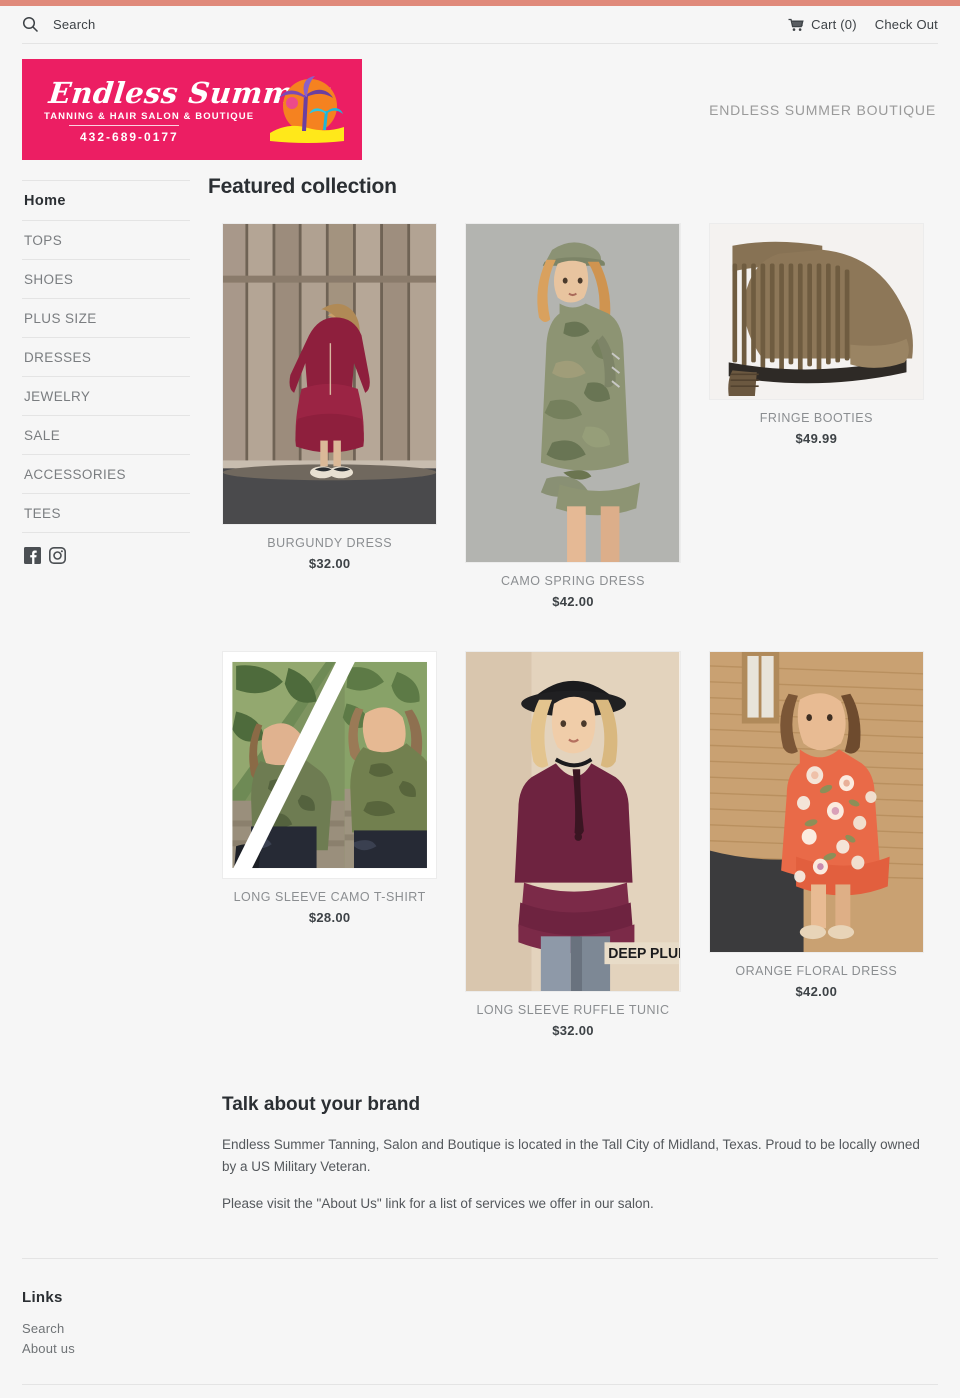 The width and height of the screenshot is (960, 1398). What do you see at coordinates (573, 821) in the screenshot?
I see `product-image-long-sleeve-ruffle-tunic: DEEP PLUM` at bounding box center [573, 821].